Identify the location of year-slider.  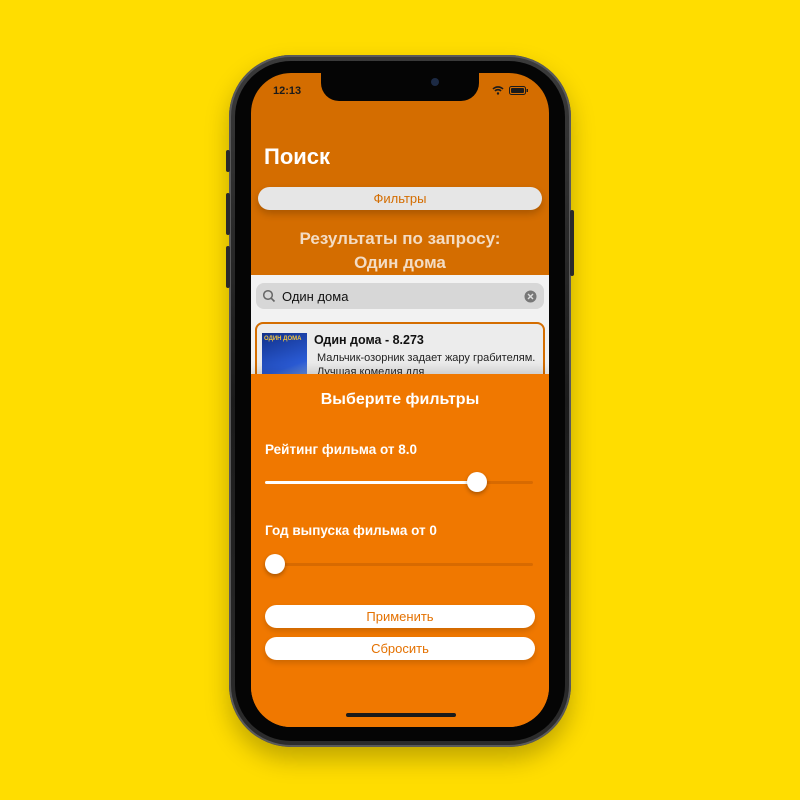
(399, 565).